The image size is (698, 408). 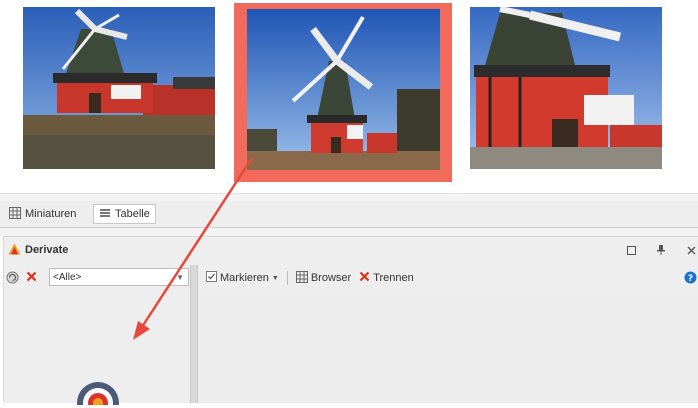 I want to click on filter-toolbar: <Alle> ▼, so click(x=98, y=278).